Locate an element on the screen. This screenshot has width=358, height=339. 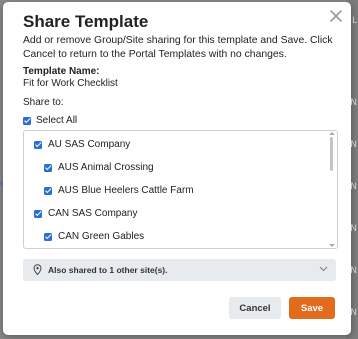
site-item-aus-animal-crossing: AUS Animal Crossing is located at coordinates (99, 167).